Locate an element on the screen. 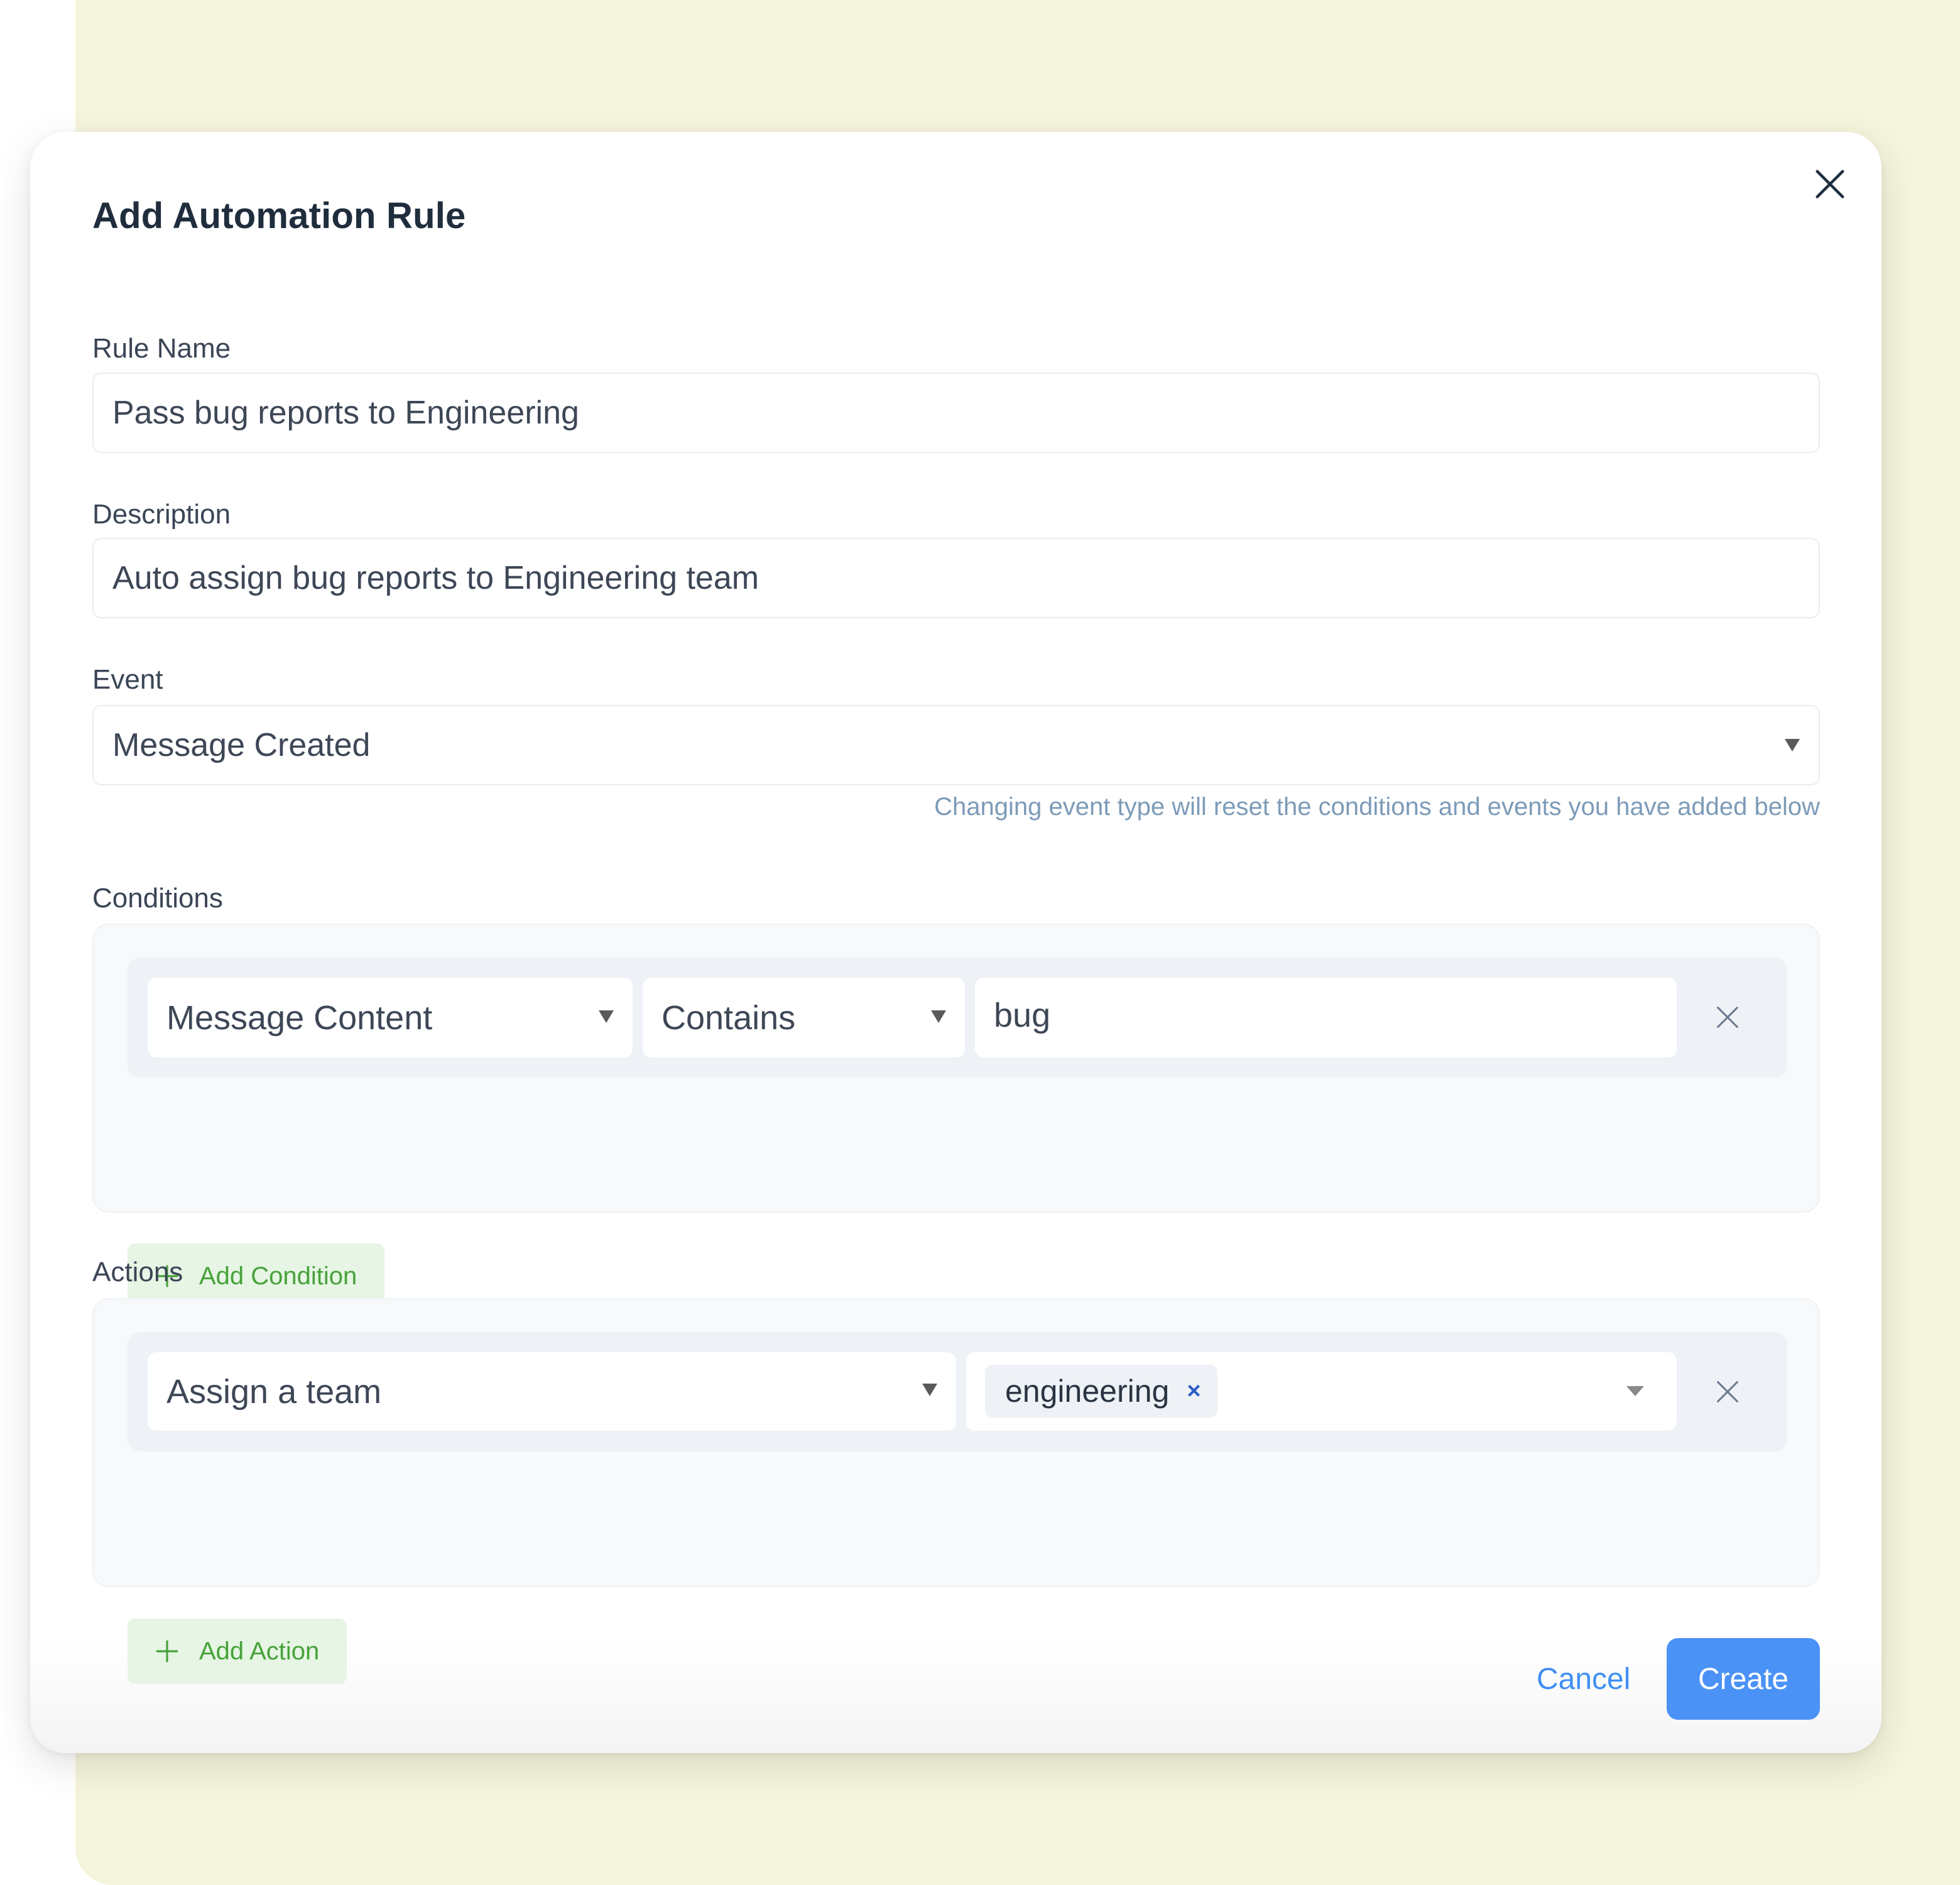 Image resolution: width=1960 pixels, height=1885 pixels. cancel-button: Cancel is located at coordinates (1583, 1679).